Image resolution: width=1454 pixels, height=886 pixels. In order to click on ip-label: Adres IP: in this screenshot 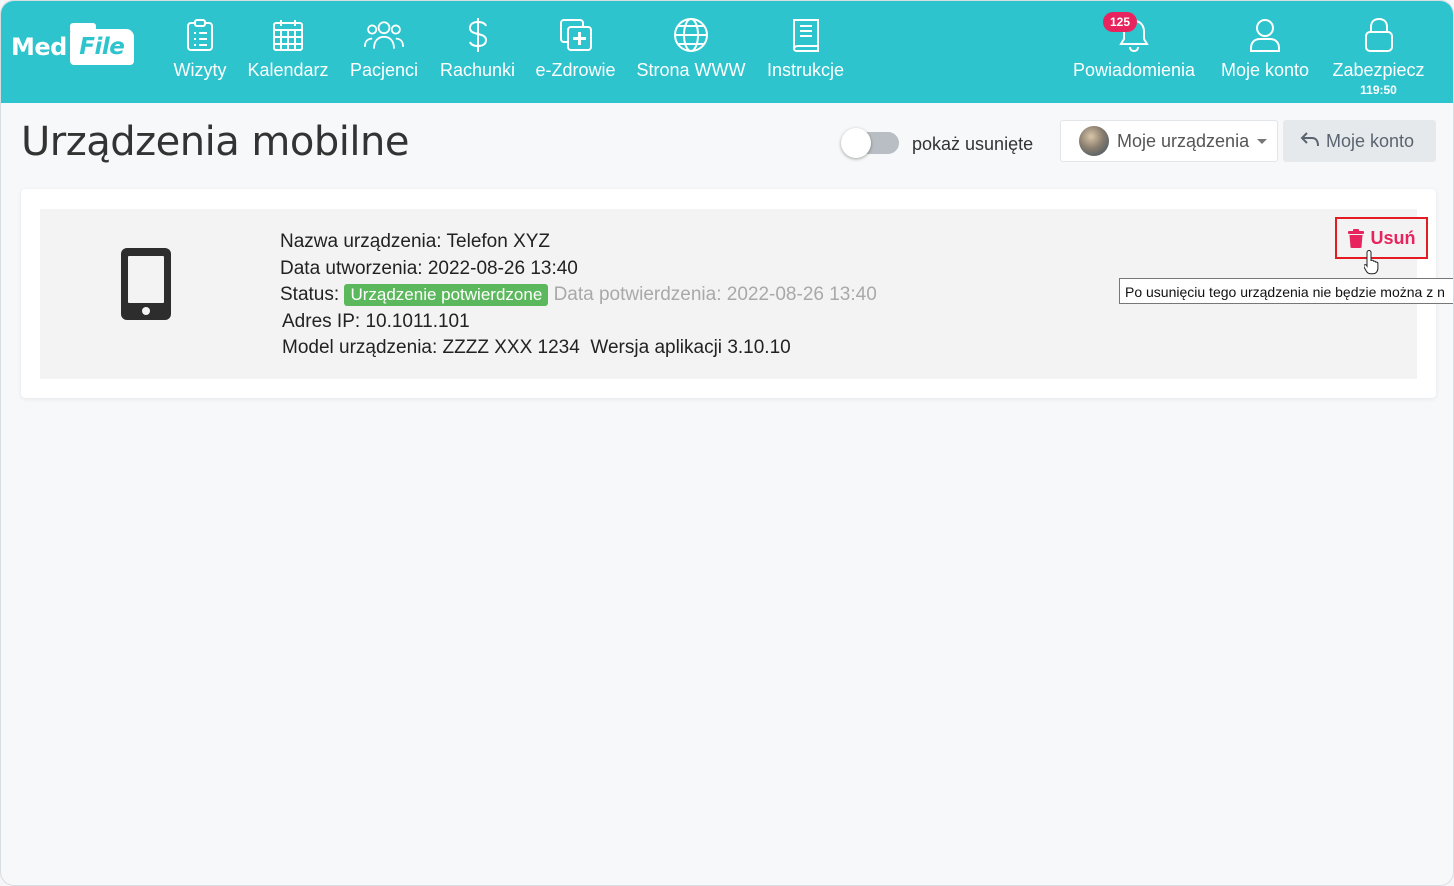, I will do `click(321, 321)`.